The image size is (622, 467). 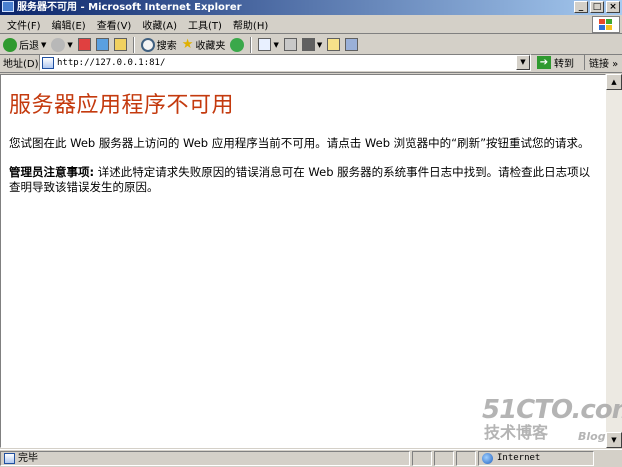 I want to click on star-icon: ★, so click(x=187, y=44).